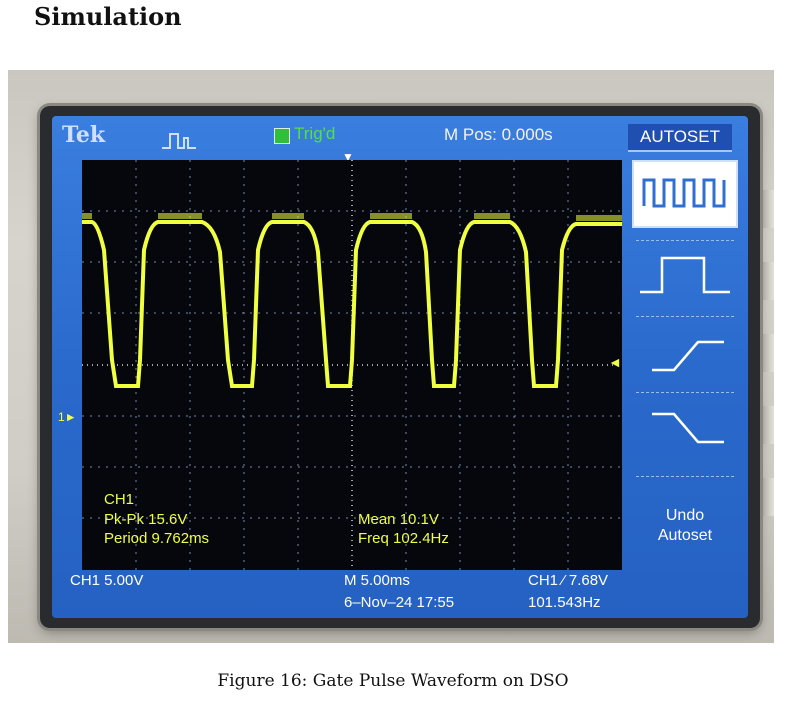 This screenshot has height=706, width=786. I want to click on autoset-menu: Undo Autoset, so click(685, 365).